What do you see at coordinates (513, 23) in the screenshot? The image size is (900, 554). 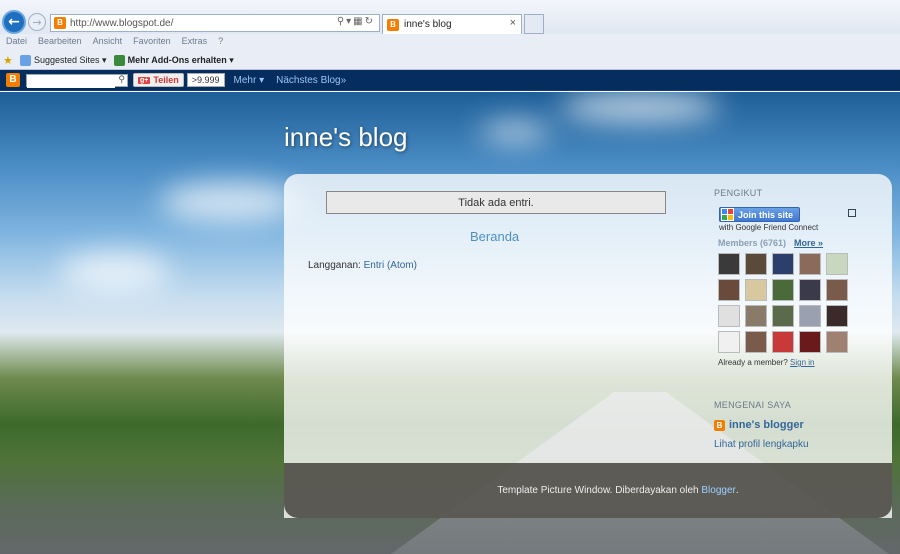 I see `close-tab-icon: ×` at bounding box center [513, 23].